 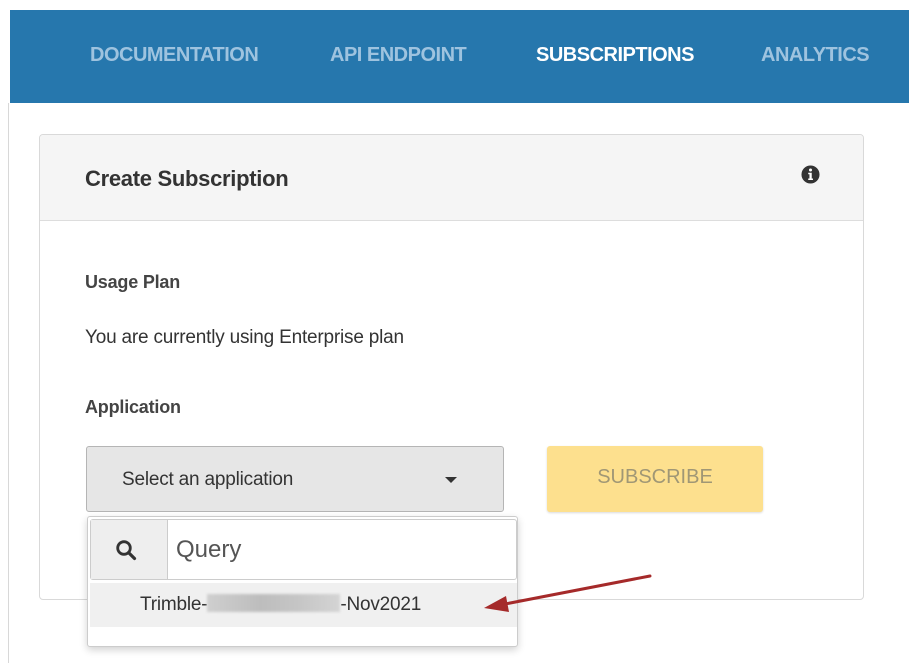 What do you see at coordinates (451, 178) in the screenshot?
I see `panel-header: Create Subscription` at bounding box center [451, 178].